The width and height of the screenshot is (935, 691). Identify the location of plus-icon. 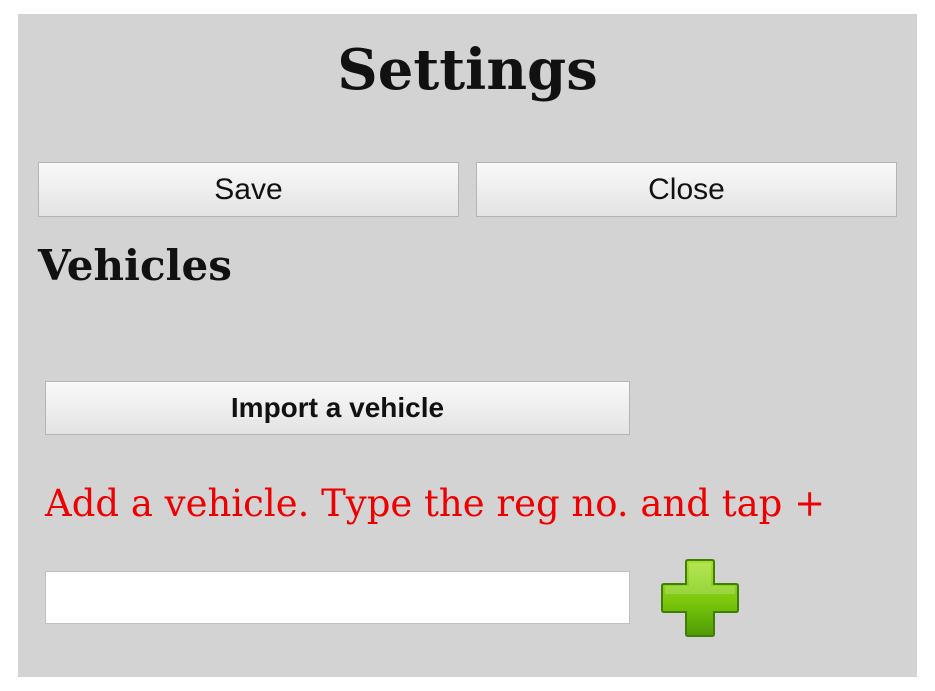
(700, 598).